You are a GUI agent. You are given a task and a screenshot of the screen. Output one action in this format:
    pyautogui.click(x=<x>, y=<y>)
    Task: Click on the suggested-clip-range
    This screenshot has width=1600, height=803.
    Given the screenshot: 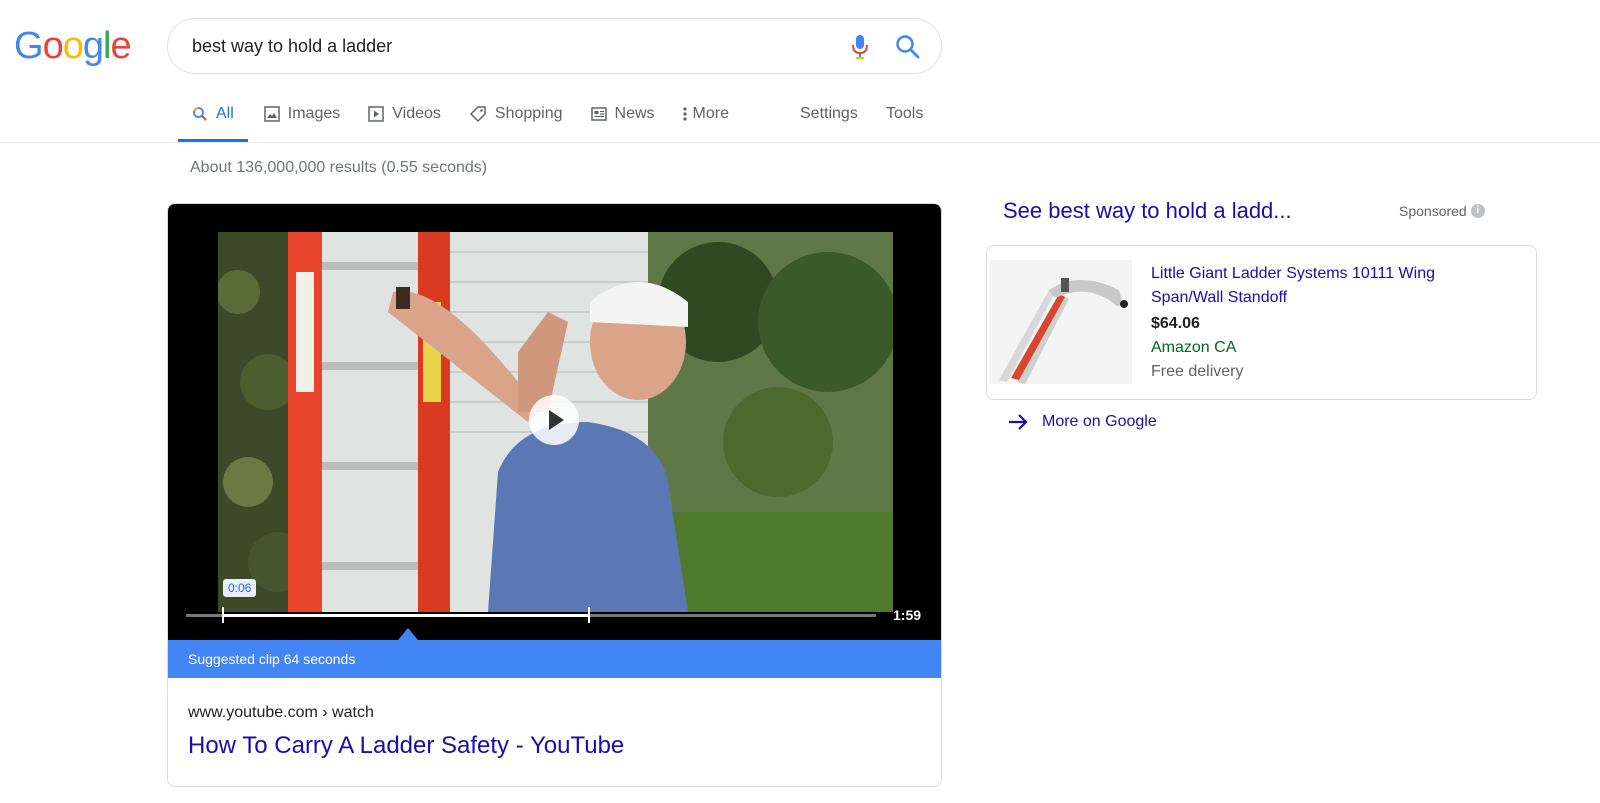 What is the action you would take?
    pyautogui.click(x=406, y=615)
    